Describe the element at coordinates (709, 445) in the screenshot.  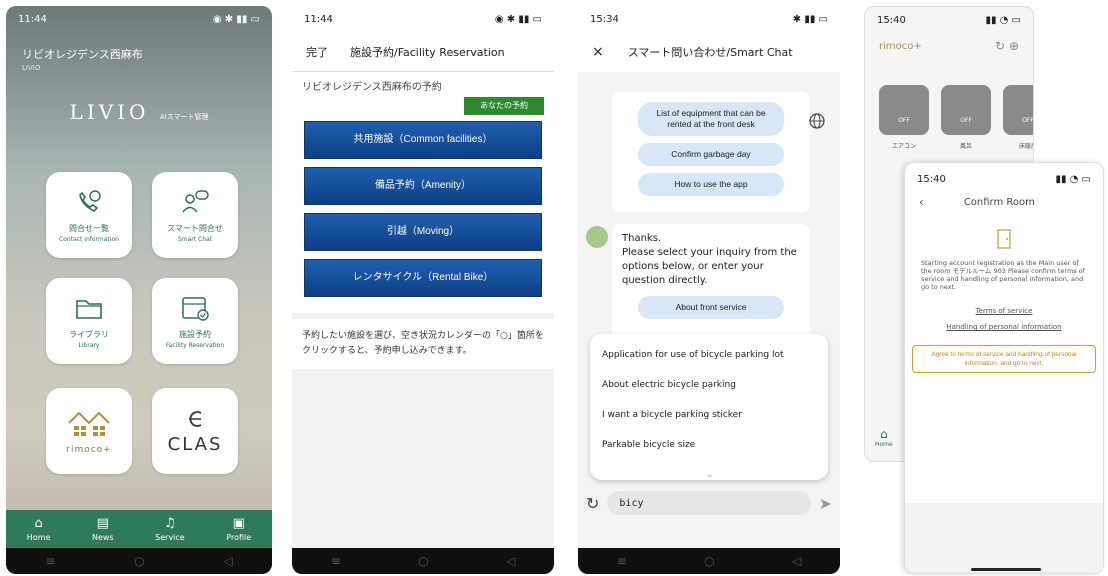
I see `suggestion-item: Parkable bicycle size` at that location.